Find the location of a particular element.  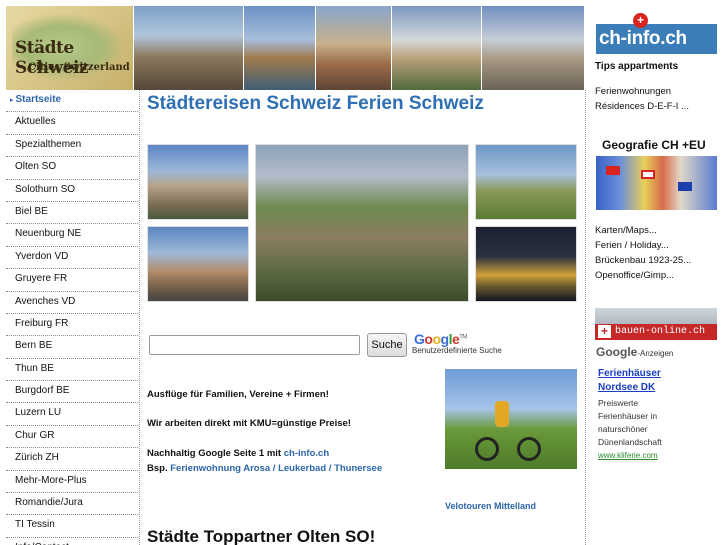

nav-item-label: Olten SO is located at coordinates (36, 167).